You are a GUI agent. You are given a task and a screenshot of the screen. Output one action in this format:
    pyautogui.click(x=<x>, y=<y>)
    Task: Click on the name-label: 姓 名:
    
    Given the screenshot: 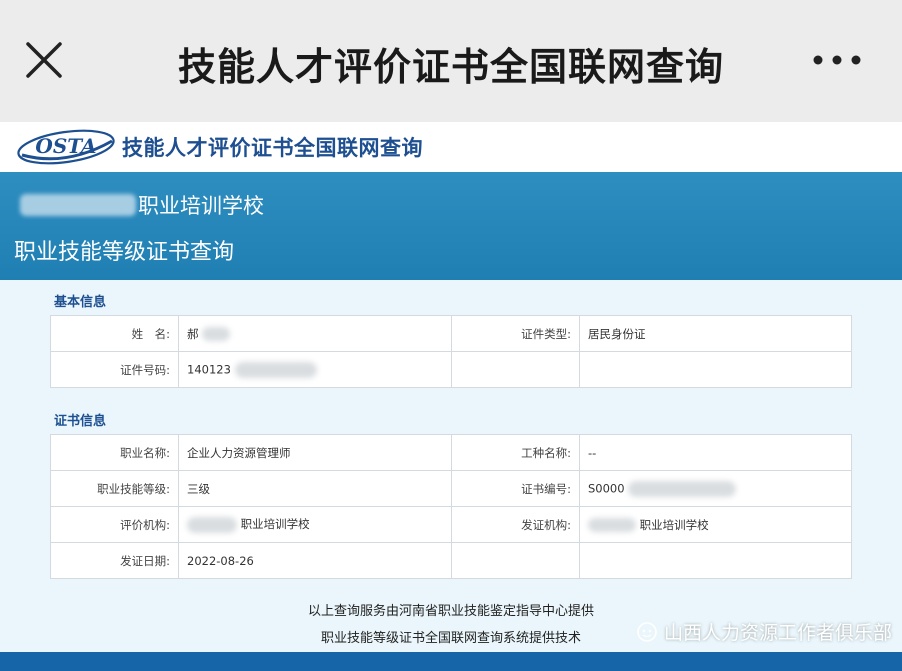 What is the action you would take?
    pyautogui.click(x=114, y=333)
    